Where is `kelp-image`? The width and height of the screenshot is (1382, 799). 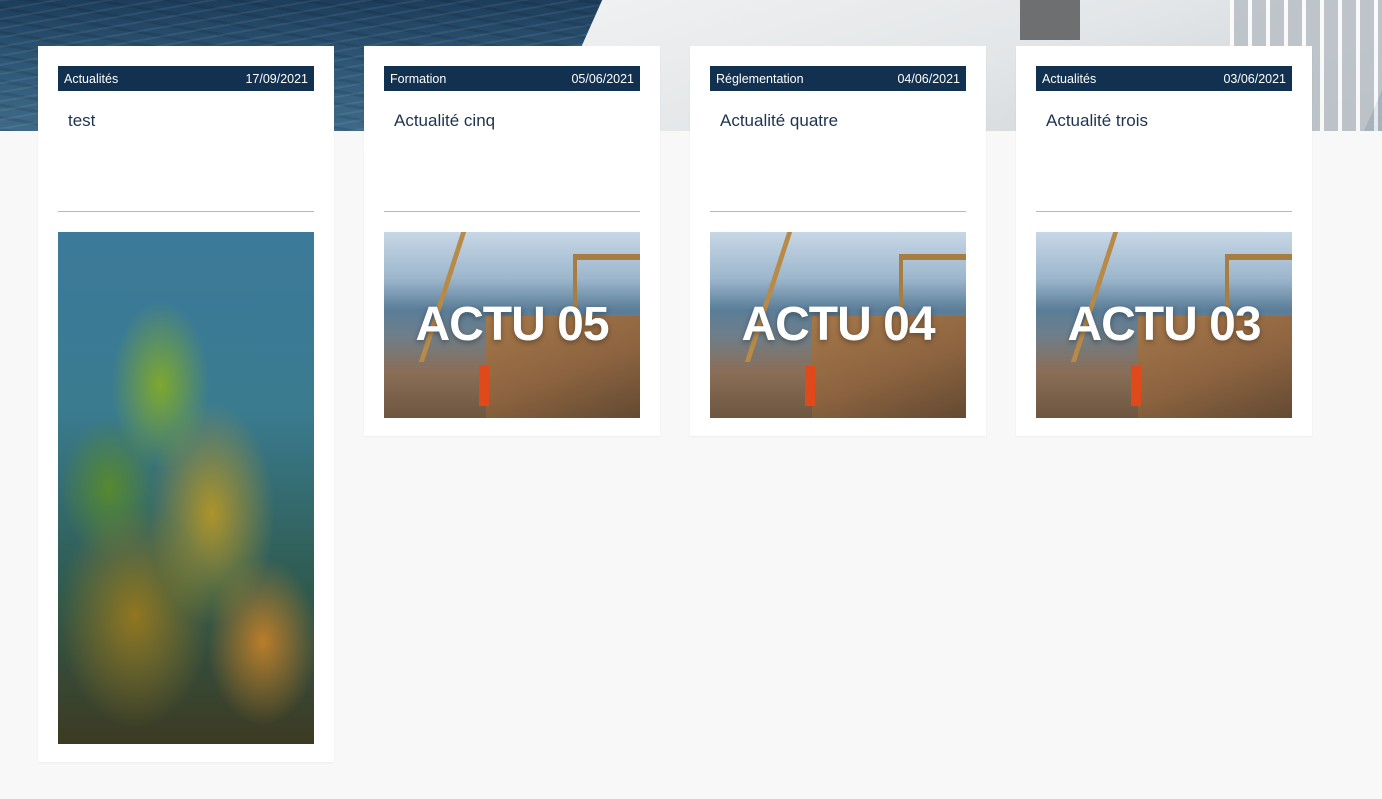 kelp-image is located at coordinates (186, 488).